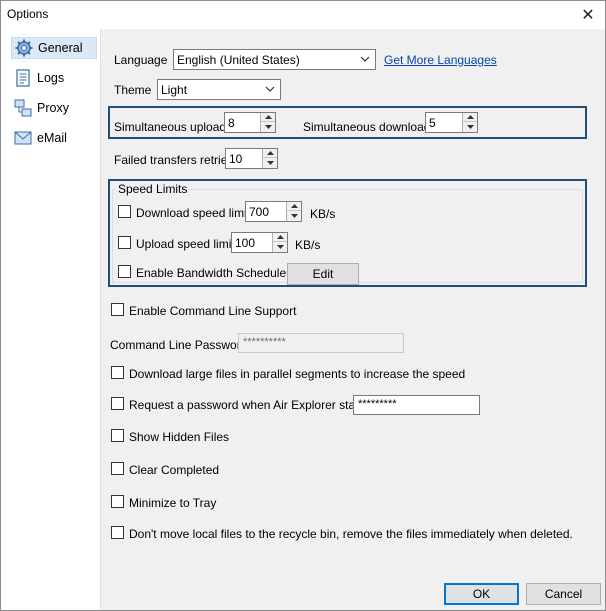 The height and width of the screenshot is (611, 606). I want to click on command-line-checkbox, so click(117, 309).